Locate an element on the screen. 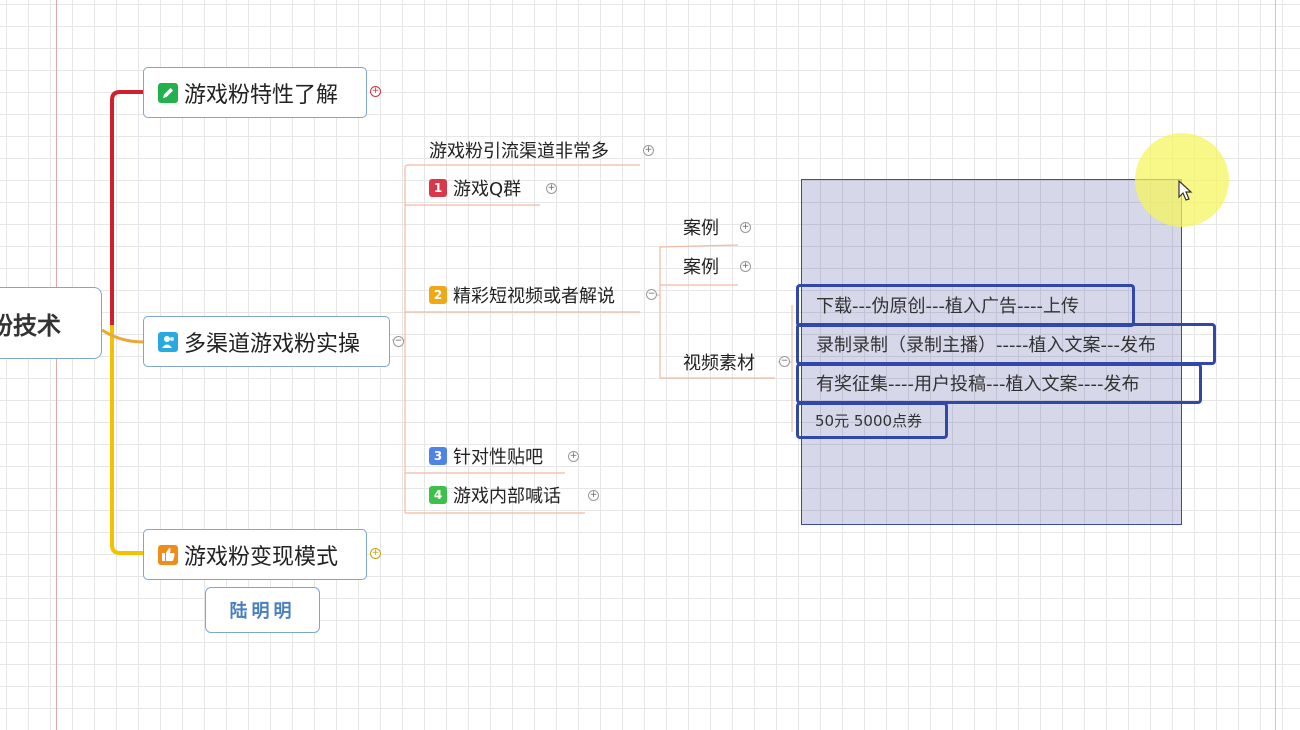  channel-label: 针对性贴吧 is located at coordinates (498, 457).